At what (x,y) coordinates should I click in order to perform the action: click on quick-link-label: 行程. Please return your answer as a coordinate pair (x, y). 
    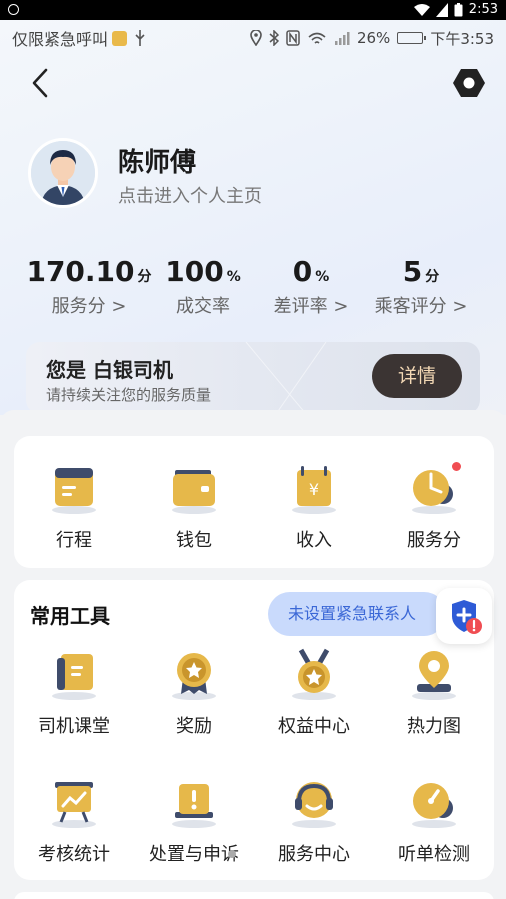
    Looking at the image, I should click on (74, 540).